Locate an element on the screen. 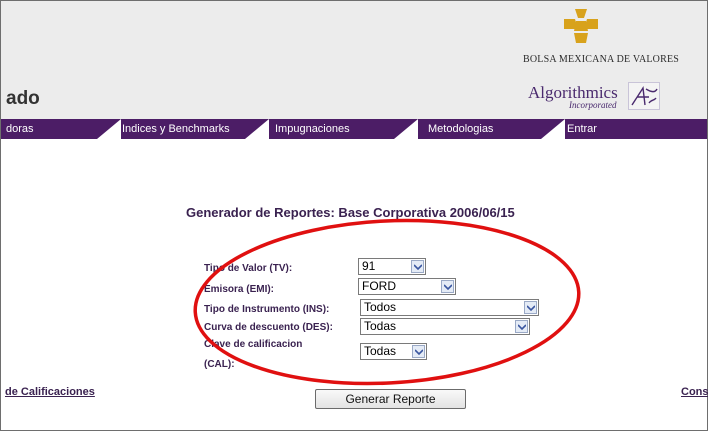  curva-descuento-value: Todas is located at coordinates (380, 326).